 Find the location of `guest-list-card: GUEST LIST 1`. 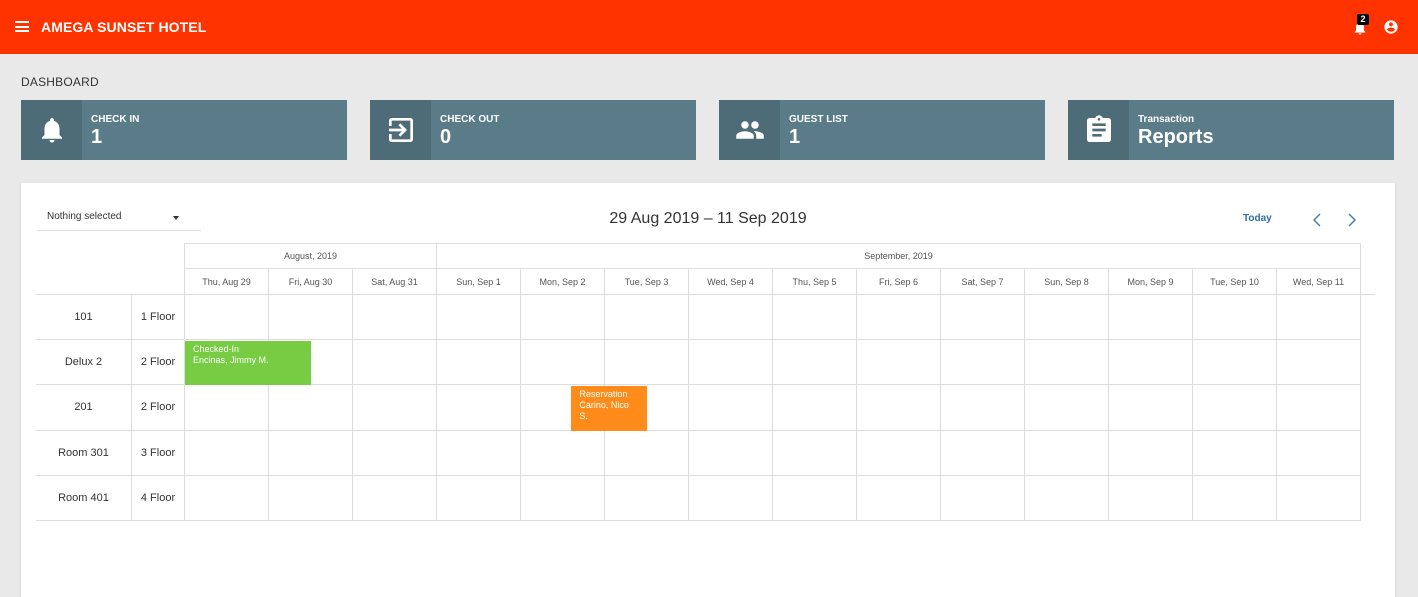

guest-list-card: GUEST LIST 1 is located at coordinates (882, 130).